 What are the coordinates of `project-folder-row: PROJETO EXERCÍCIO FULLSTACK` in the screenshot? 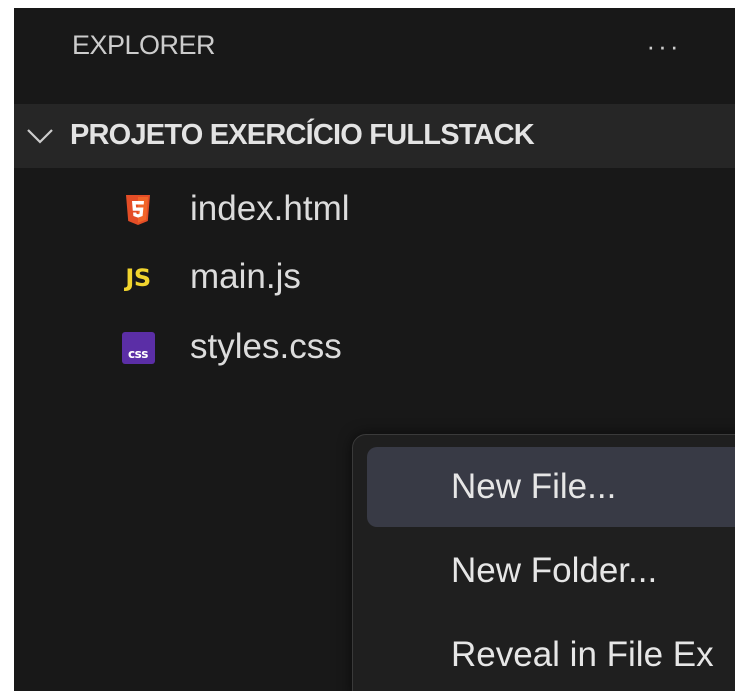 It's located at (374, 136).